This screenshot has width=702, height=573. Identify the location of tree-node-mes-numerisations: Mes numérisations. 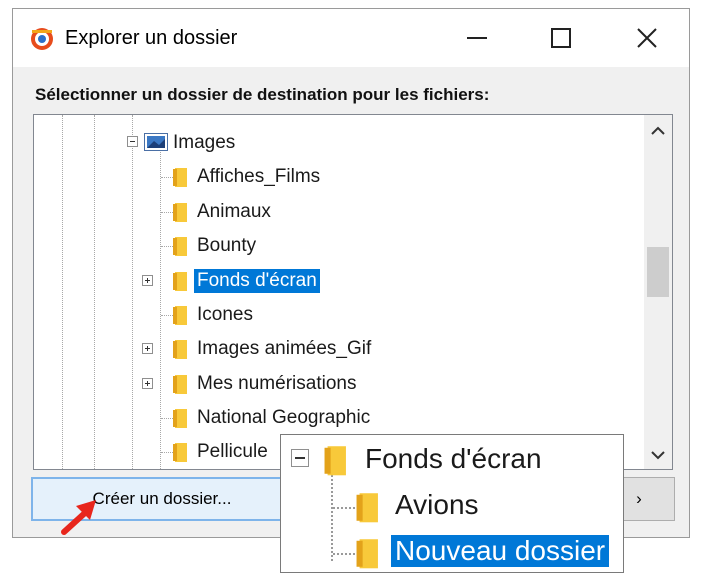
(276, 384).